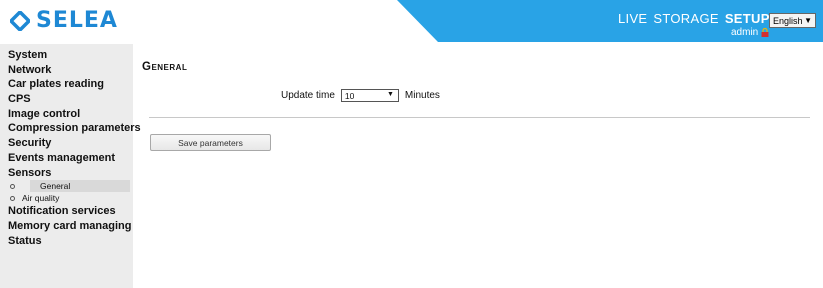 This screenshot has width=823, height=288. What do you see at coordinates (66, 70) in the screenshot?
I see `sidebar-item-network: Network` at bounding box center [66, 70].